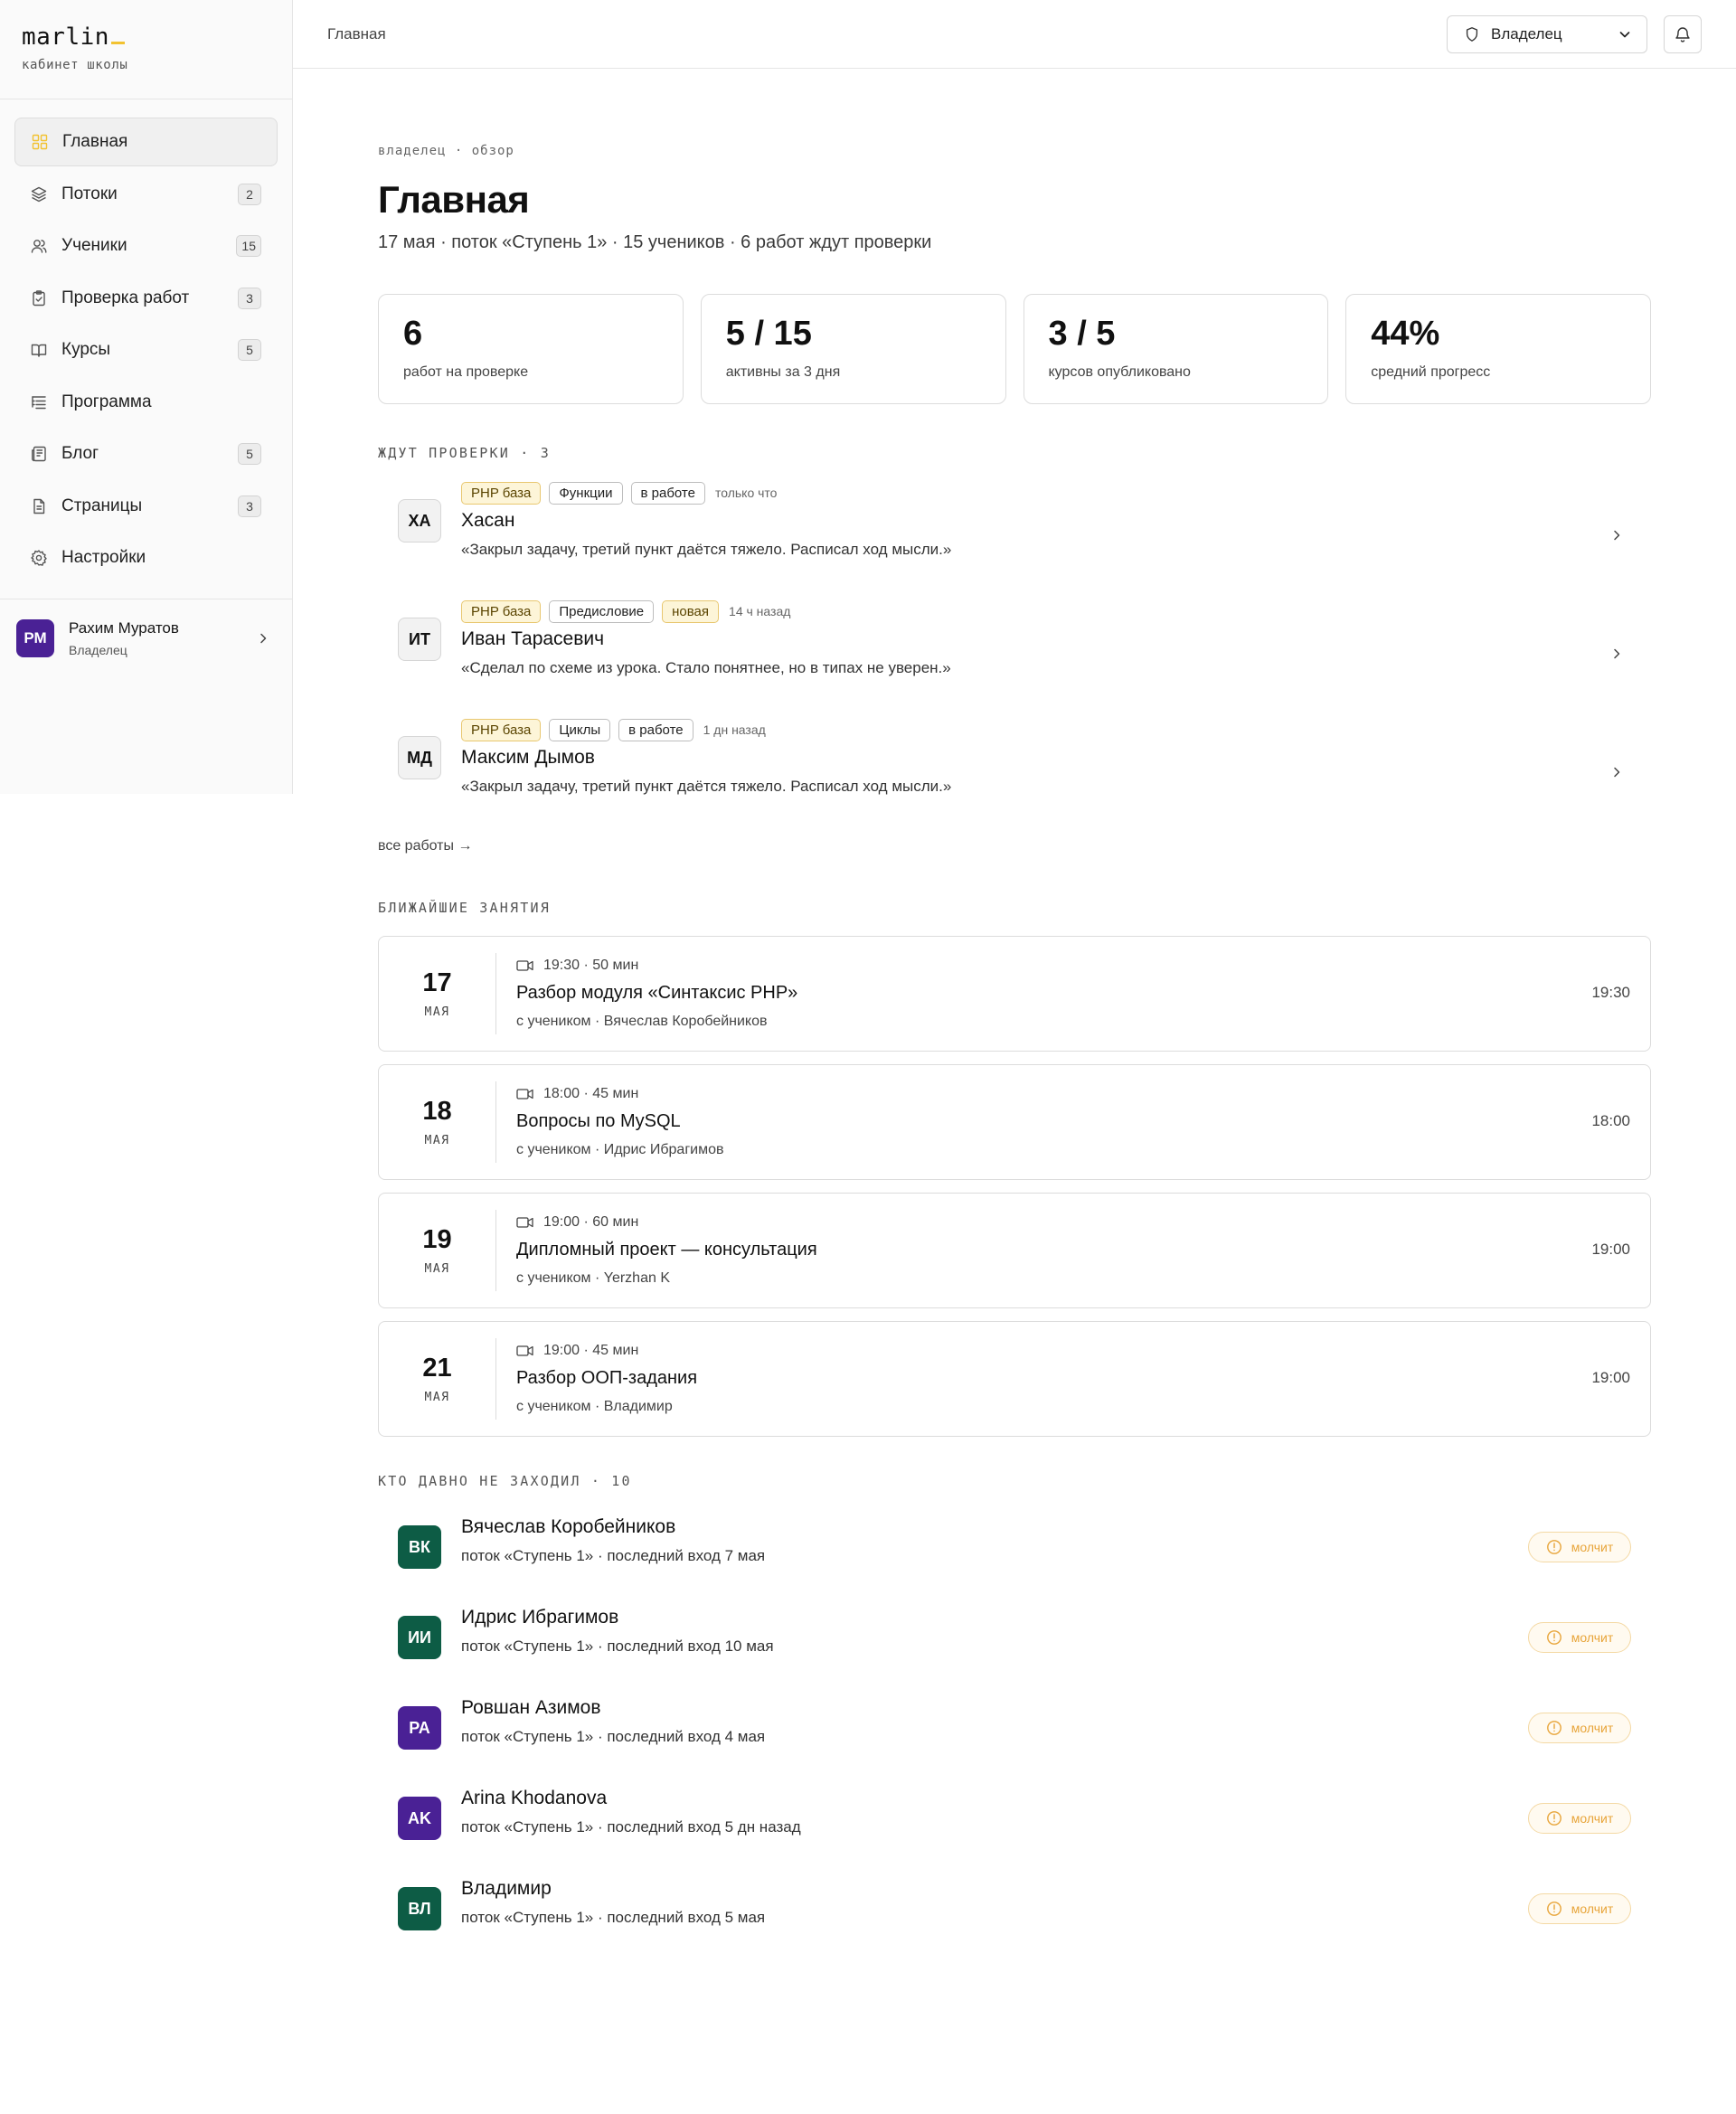 The image size is (1736, 2114). I want to click on sidebar-item-home: Главная, so click(146, 142).